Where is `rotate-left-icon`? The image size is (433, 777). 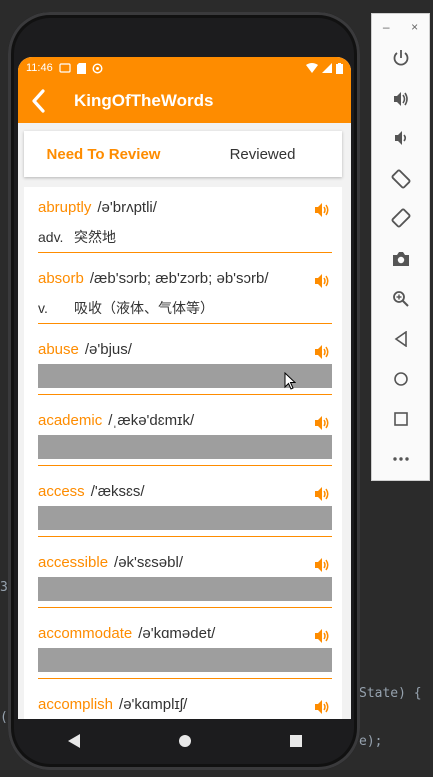 rotate-left-icon is located at coordinates (401, 179).